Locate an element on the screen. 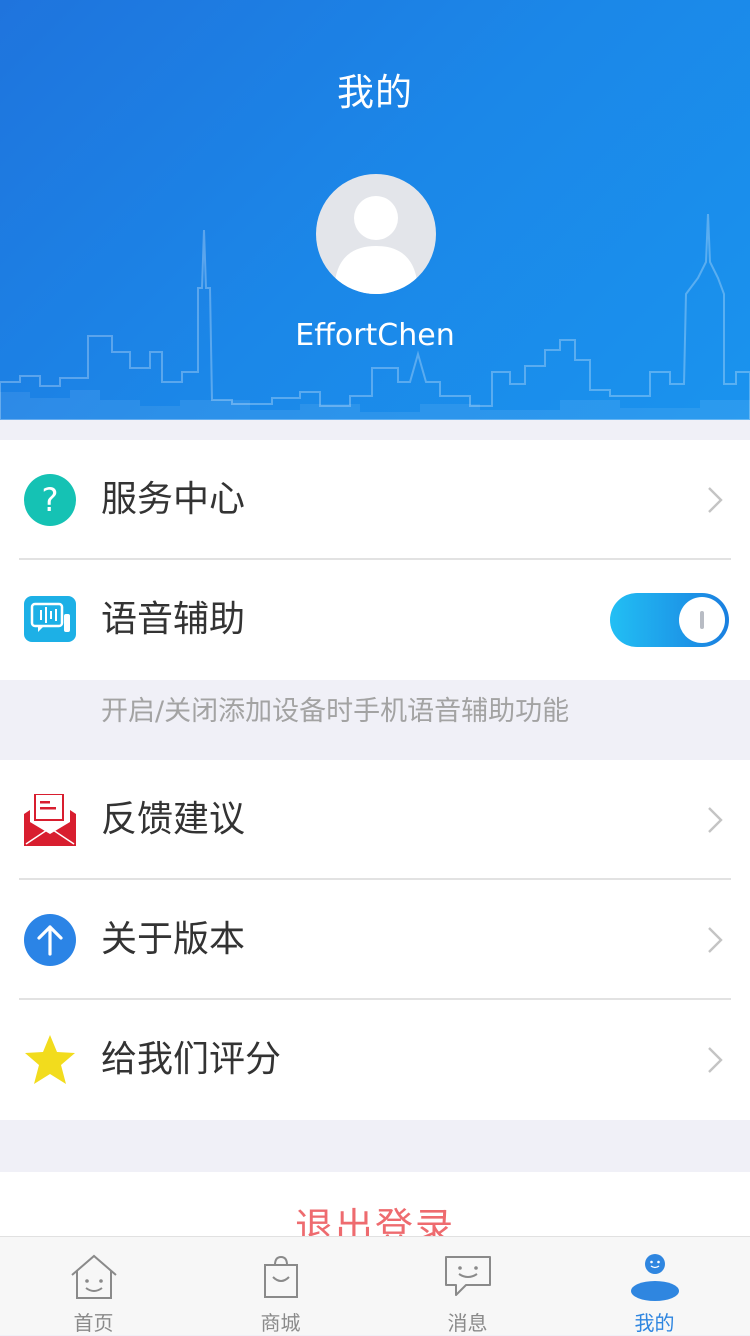 The width and height of the screenshot is (750, 1336). tab-label: 我的 is located at coordinates (654, 1323).